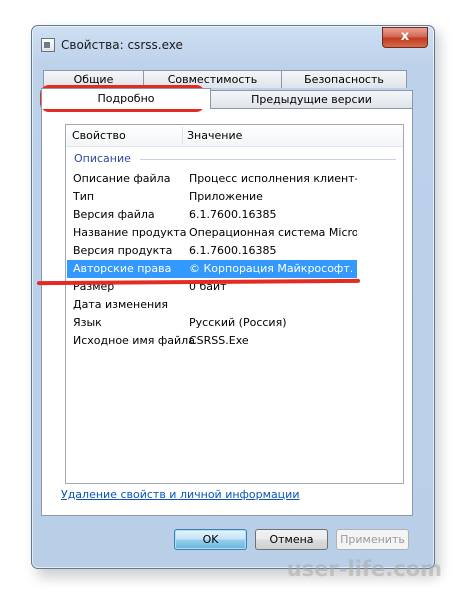 The width and height of the screenshot is (456, 597). Describe the element at coordinates (364, 569) in the screenshot. I see `watermark: user-life.com` at that location.